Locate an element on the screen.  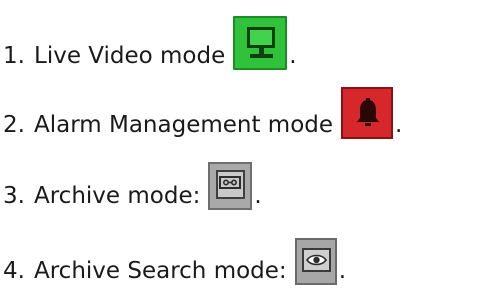
list-item-alarm-management: 2. Alarm Management mode . is located at coordinates (201, 113).